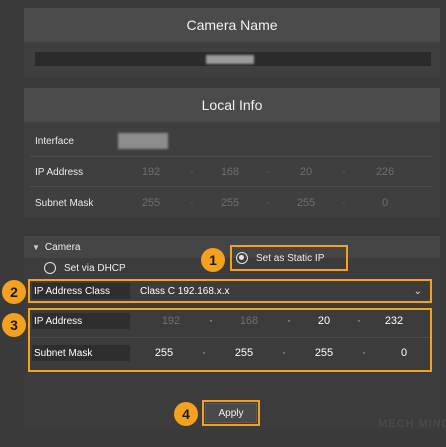 The image size is (446, 447). Describe the element at coordinates (242, 258) in the screenshot. I see `static-radio` at that location.